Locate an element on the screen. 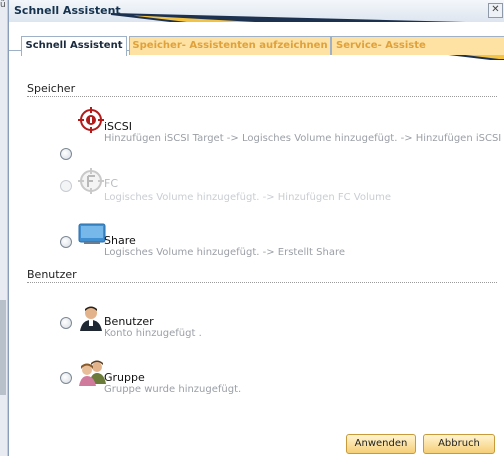  radio-benutzer is located at coordinates (66, 323).